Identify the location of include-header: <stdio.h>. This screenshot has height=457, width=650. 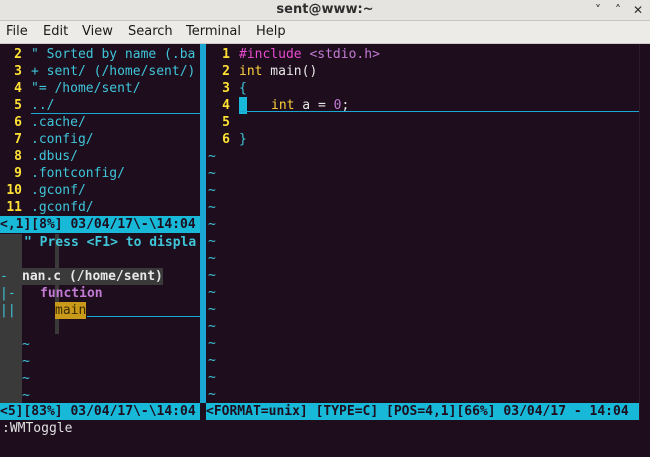
(344, 54).